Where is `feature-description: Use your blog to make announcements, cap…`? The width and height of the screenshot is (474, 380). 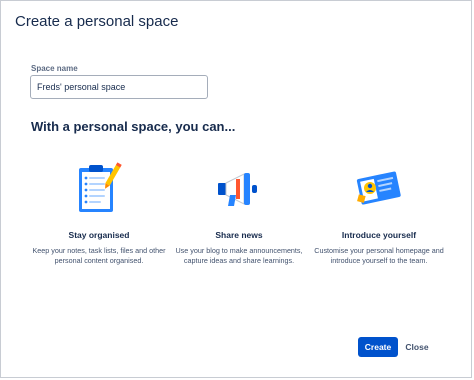
feature-description: Use your blog to make announcements, cap… is located at coordinates (239, 255).